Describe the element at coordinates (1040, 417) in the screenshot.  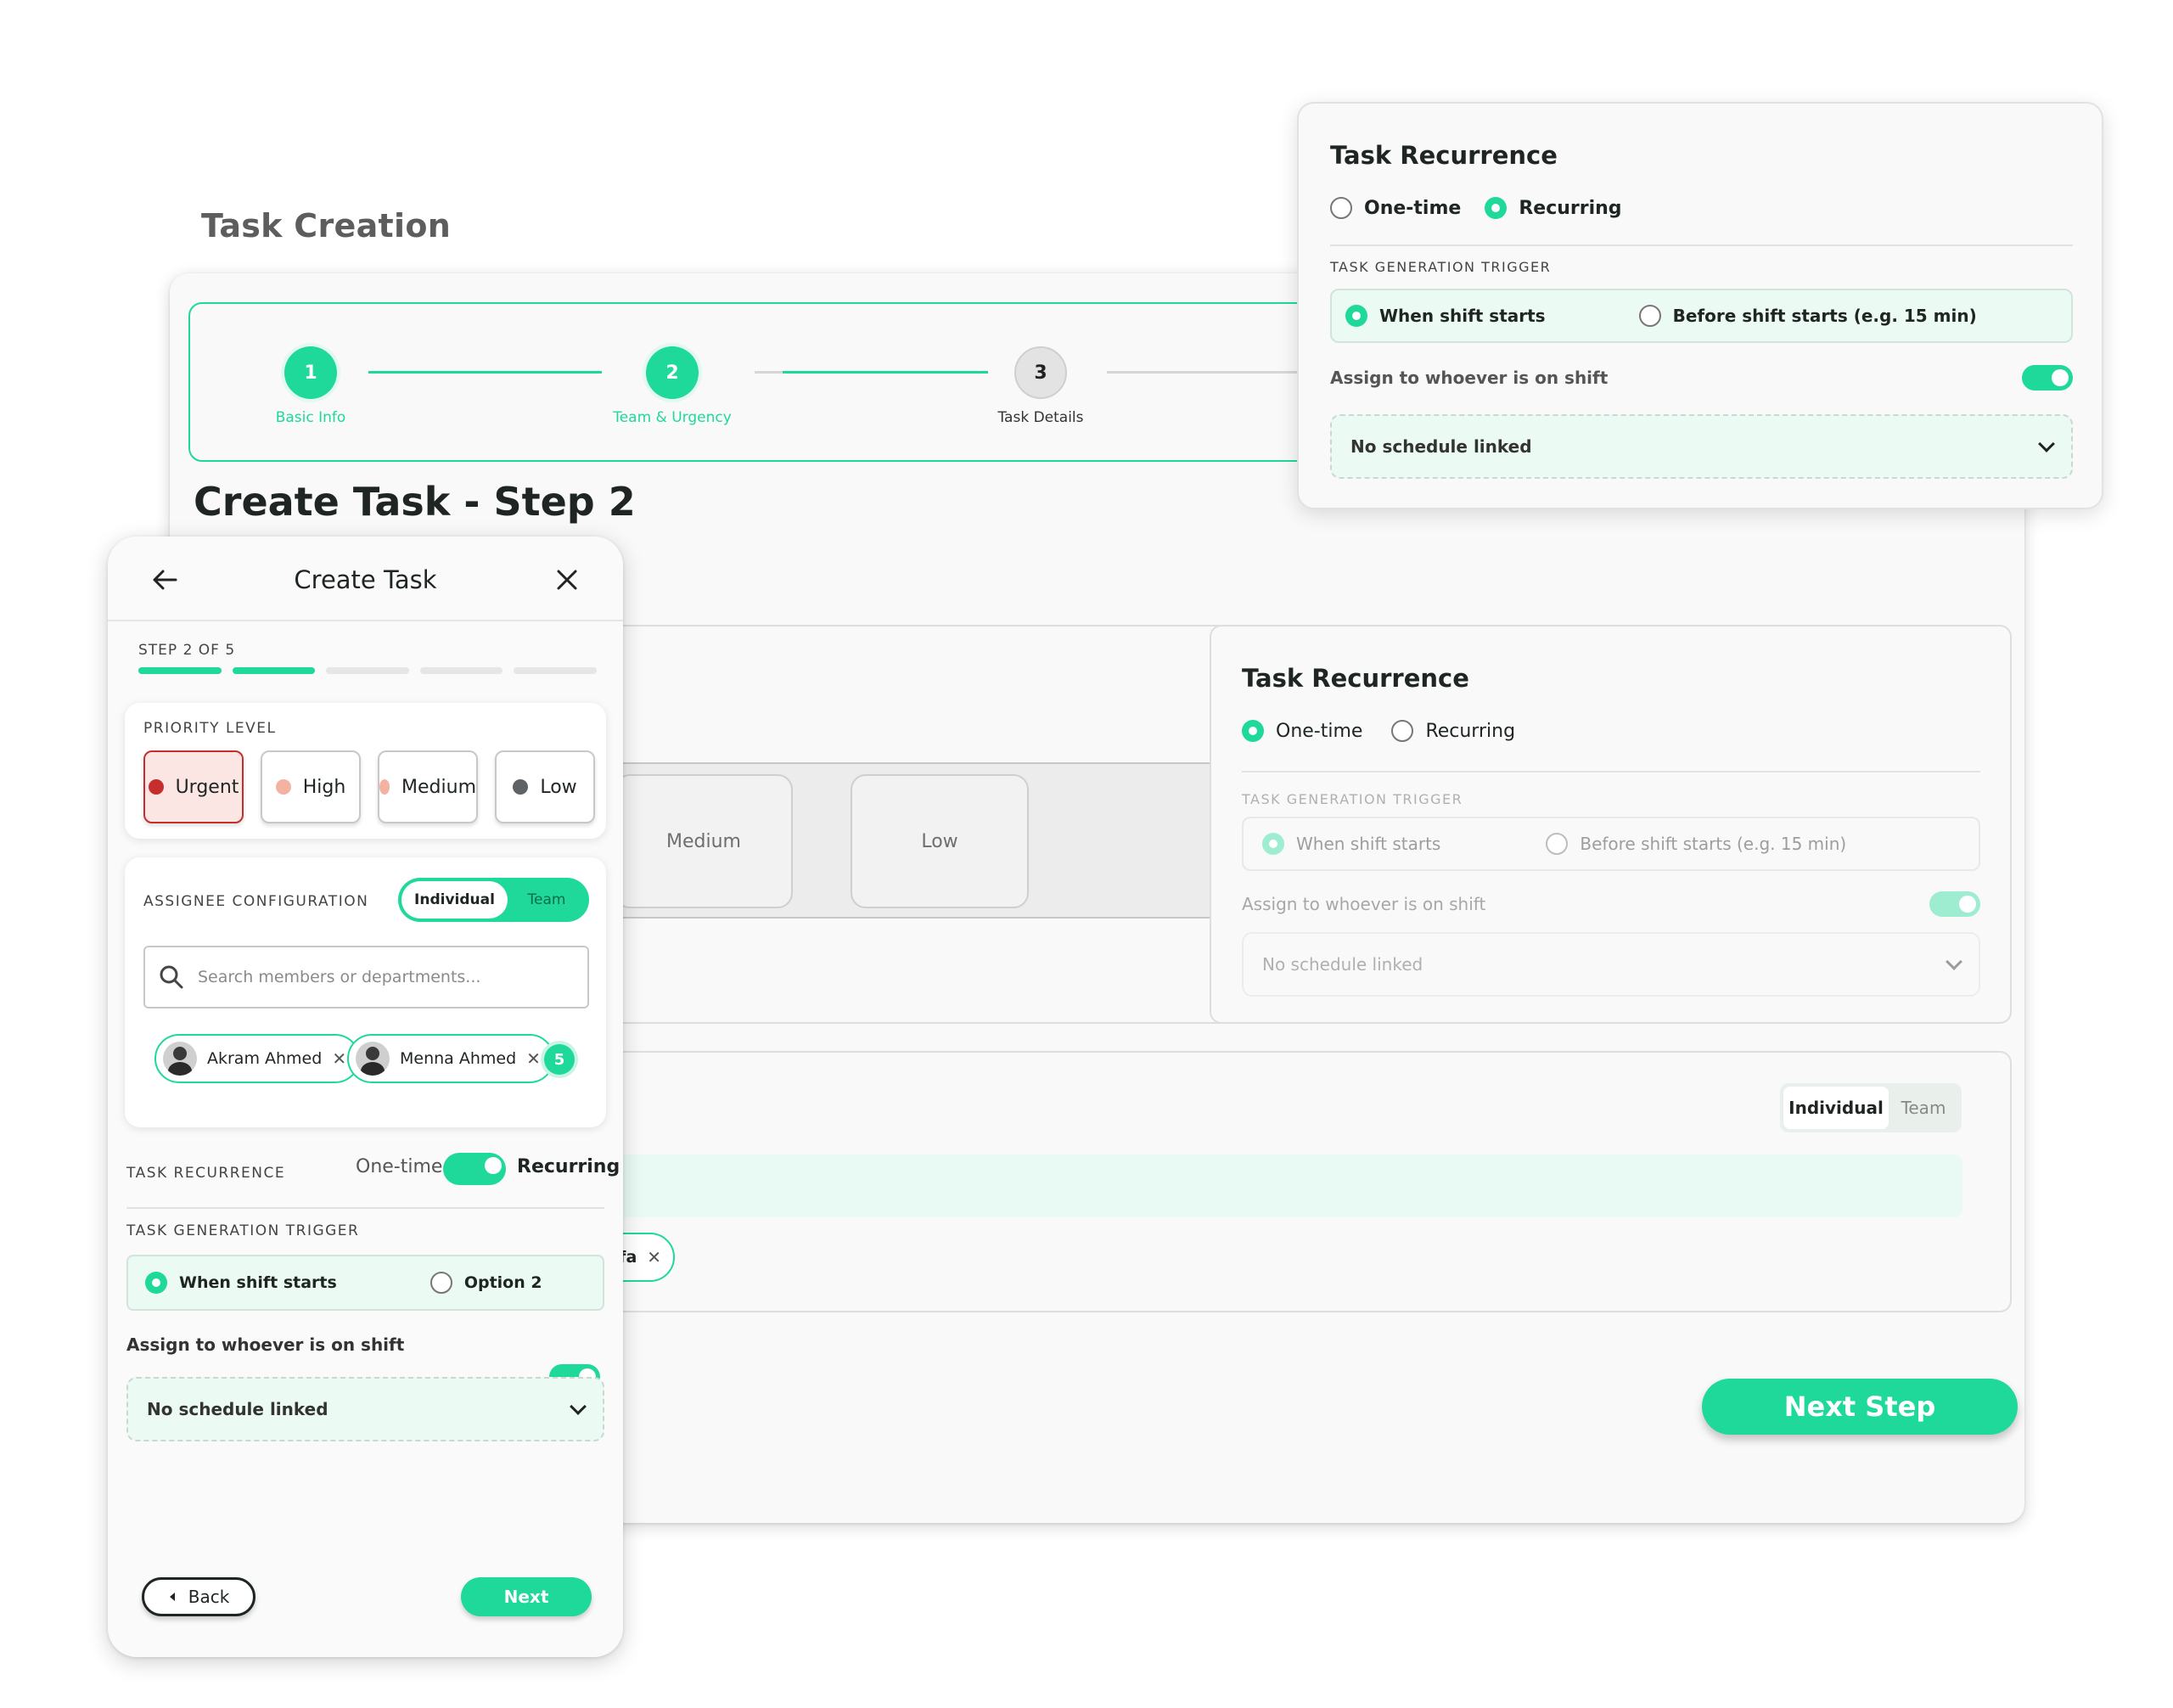
I see `step-3-label: Task Details` at that location.